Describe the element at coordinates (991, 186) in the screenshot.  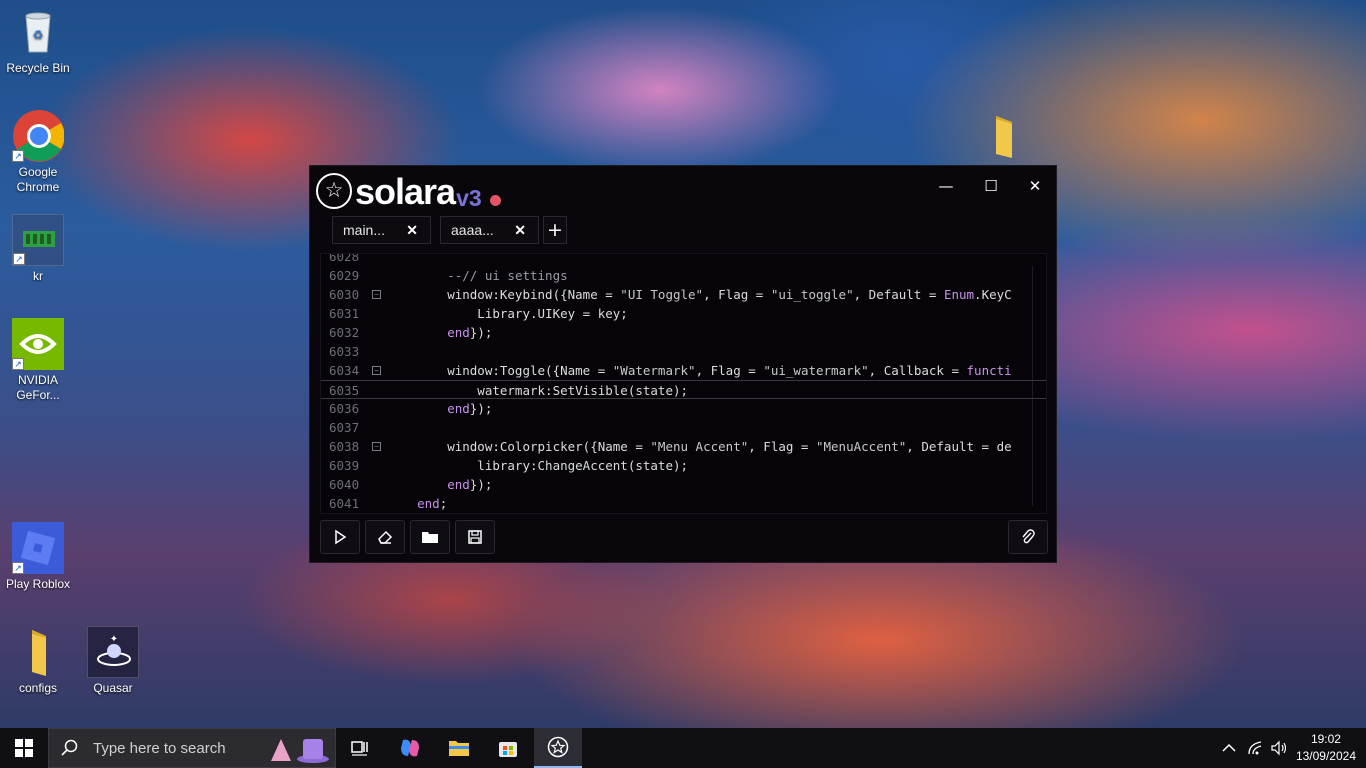
I see `maximize-button: ☐` at that location.